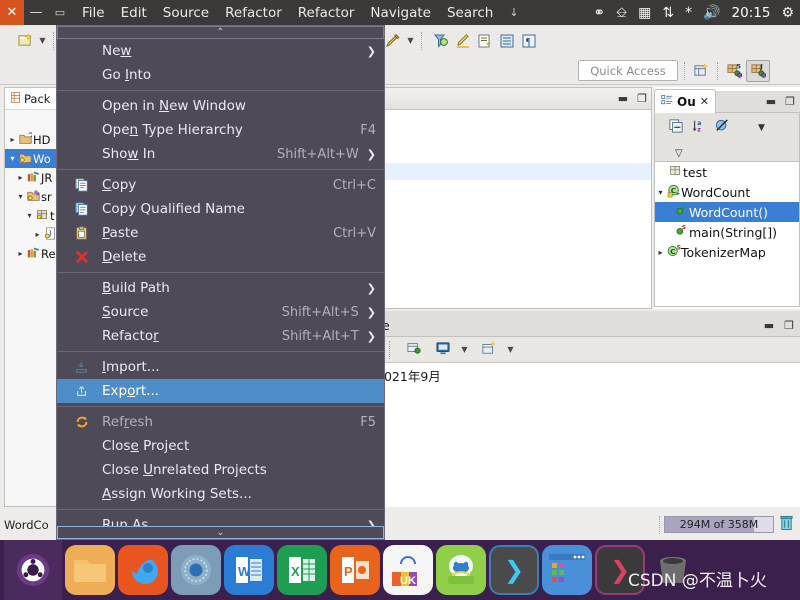 This screenshot has height=600, width=800. Describe the element at coordinates (758, 70) in the screenshot. I see `java-perspective-icon: J` at that location.